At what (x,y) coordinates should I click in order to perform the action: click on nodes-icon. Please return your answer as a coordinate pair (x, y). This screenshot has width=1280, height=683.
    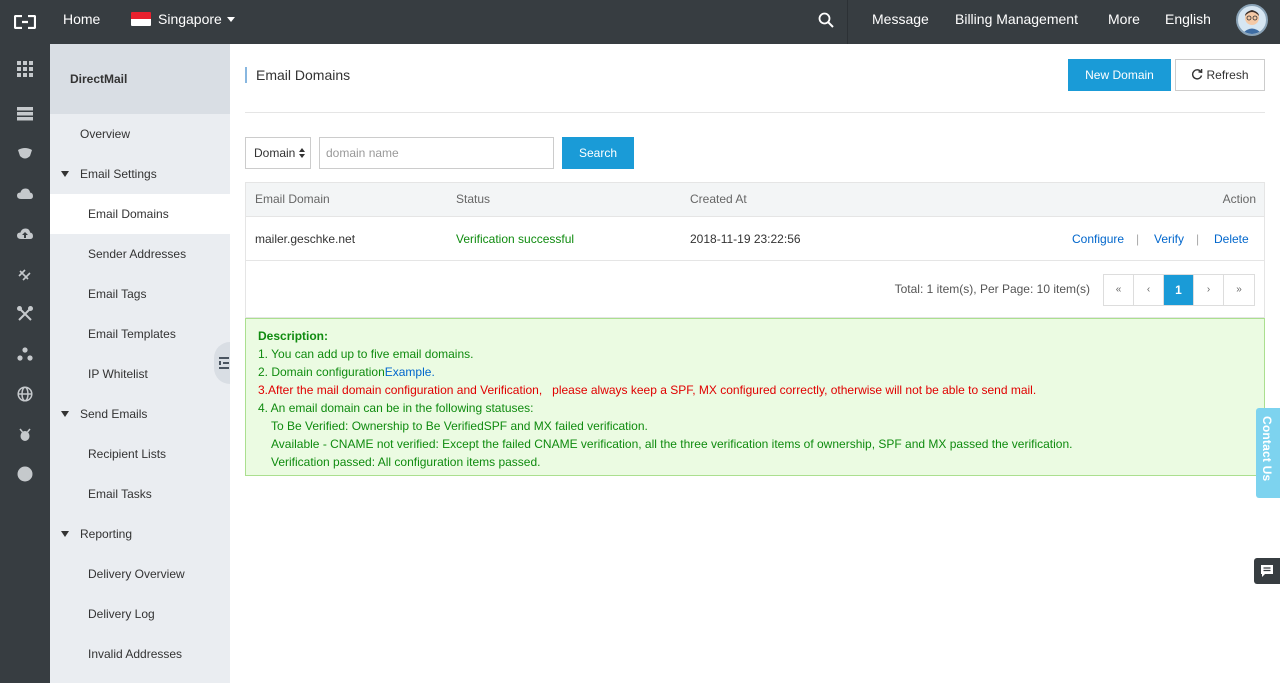
    Looking at the image, I should click on (25, 354).